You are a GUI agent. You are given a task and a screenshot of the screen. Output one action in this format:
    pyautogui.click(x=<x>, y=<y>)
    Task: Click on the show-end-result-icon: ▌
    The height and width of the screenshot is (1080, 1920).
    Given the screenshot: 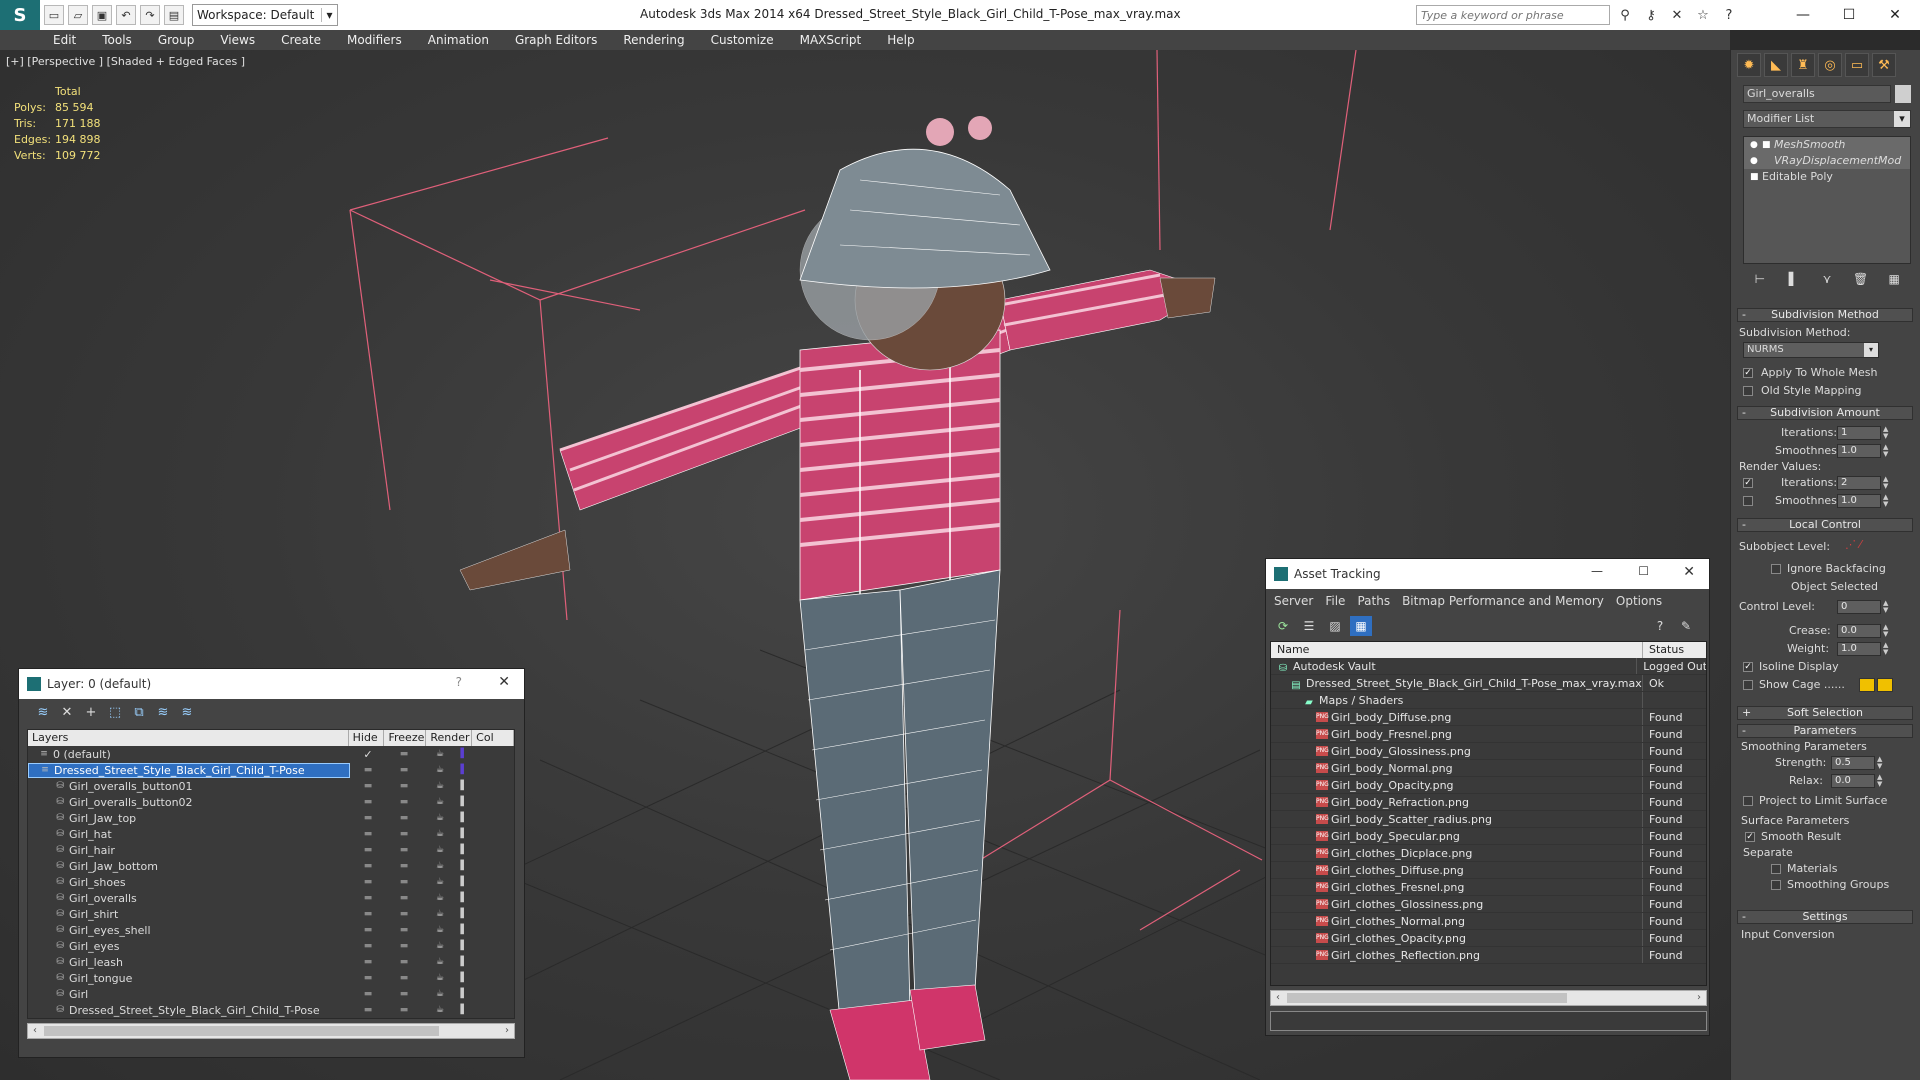 What is the action you would take?
    pyautogui.click(x=1793, y=281)
    